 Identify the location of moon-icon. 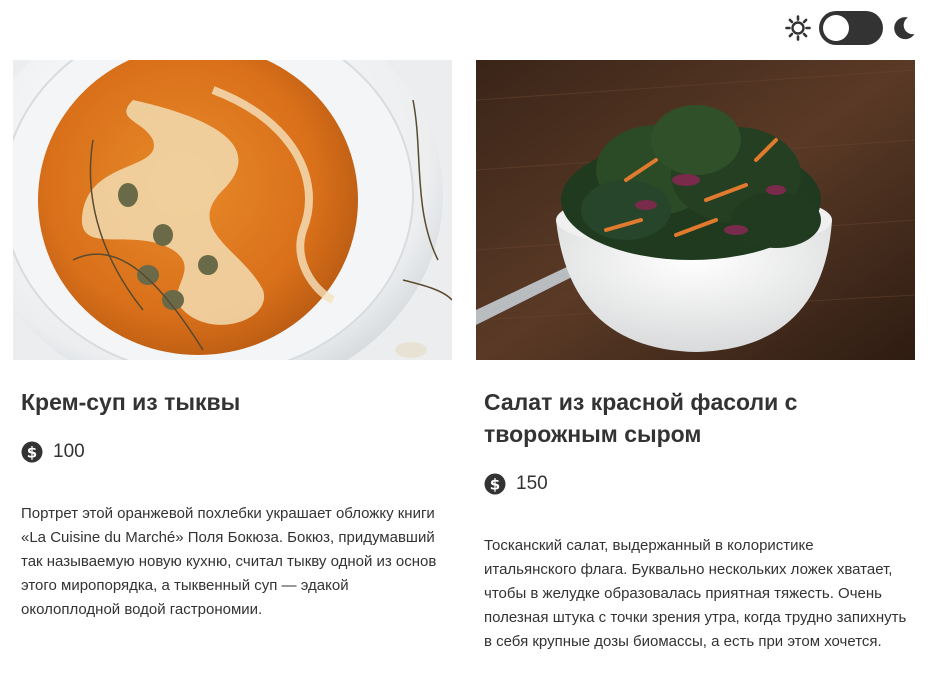
(904, 28).